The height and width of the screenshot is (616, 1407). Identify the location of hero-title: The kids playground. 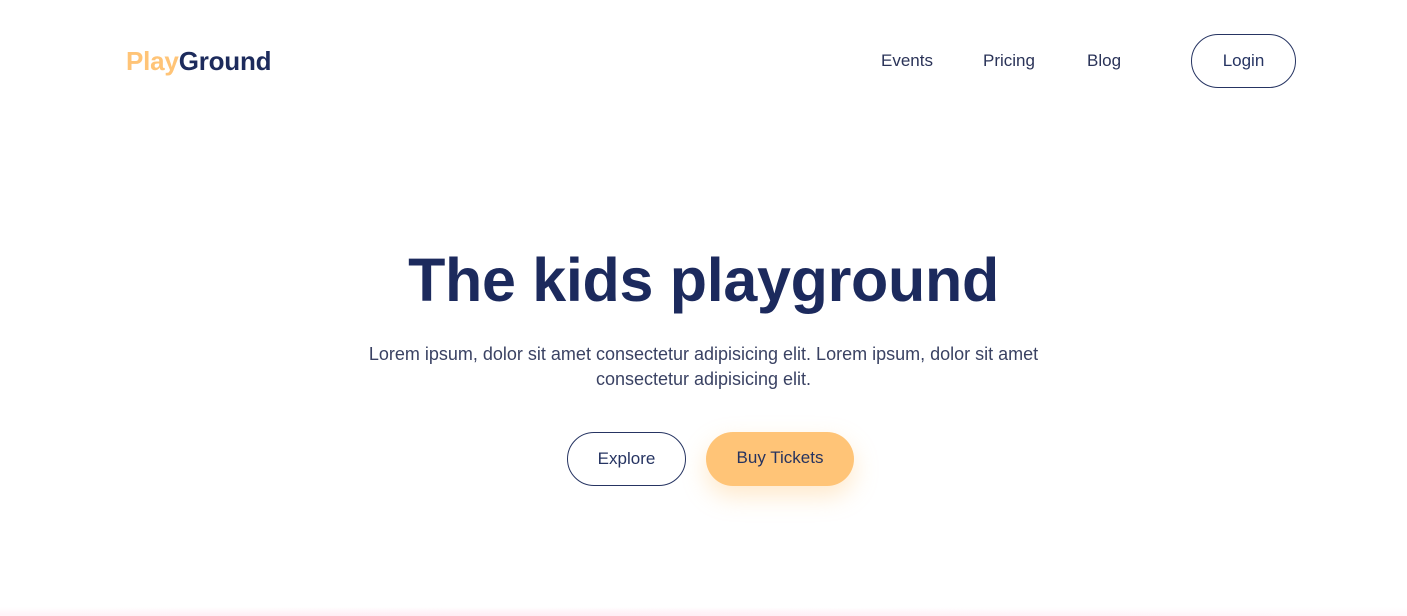
(703, 280).